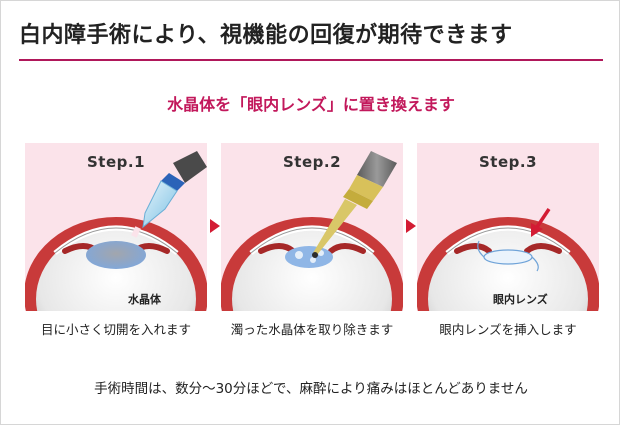 This screenshot has width=620, height=425. I want to click on step-2-panel: Step.2, so click(312, 227).